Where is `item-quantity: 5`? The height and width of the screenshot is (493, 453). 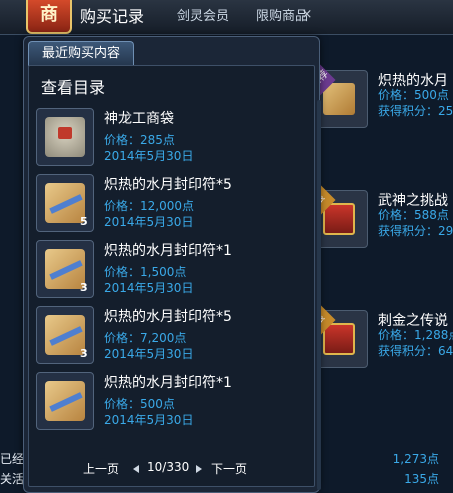 item-quantity: 5 is located at coordinates (84, 221).